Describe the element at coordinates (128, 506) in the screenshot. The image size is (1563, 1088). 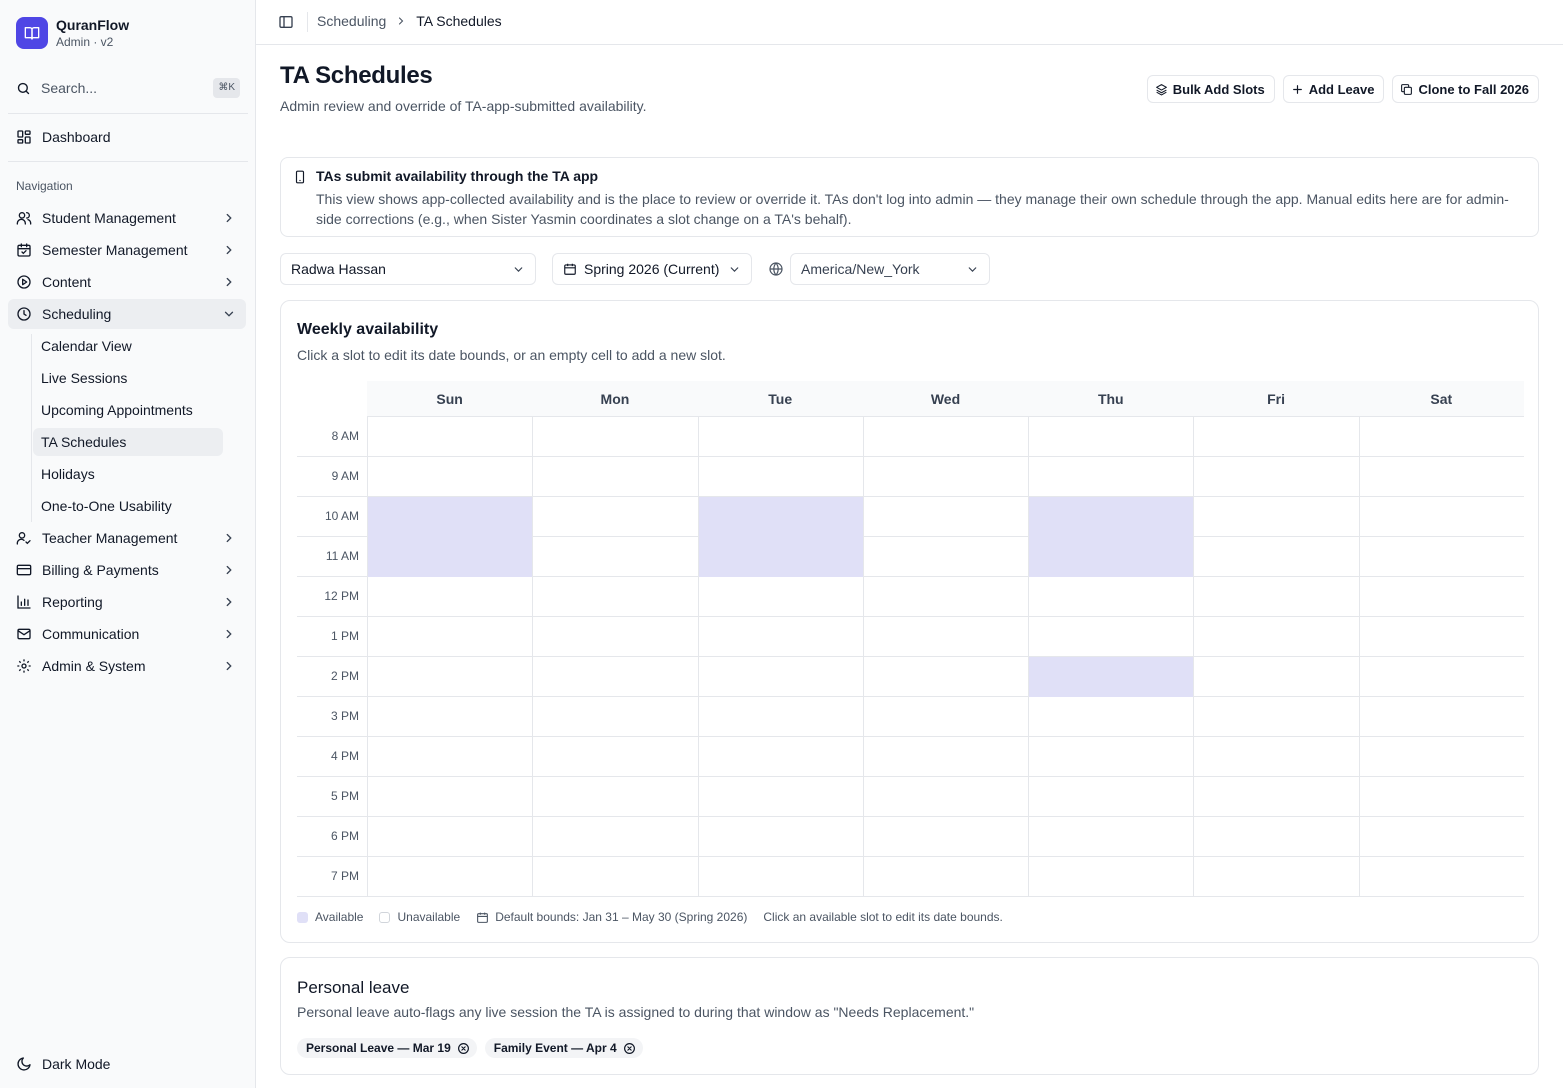
I see `sidebar-subitem-one-to-one-usability: One-to-One Usability` at that location.